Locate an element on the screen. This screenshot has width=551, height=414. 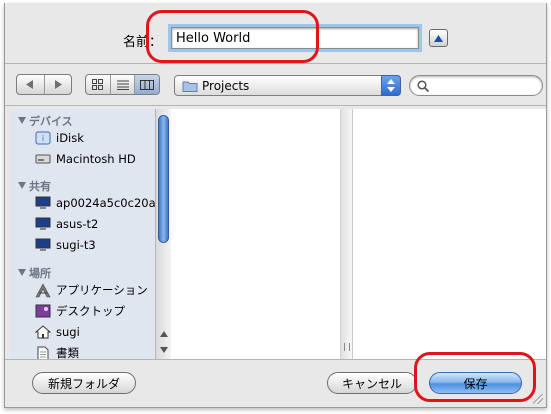
name-label: 名前： is located at coordinates (143, 42).